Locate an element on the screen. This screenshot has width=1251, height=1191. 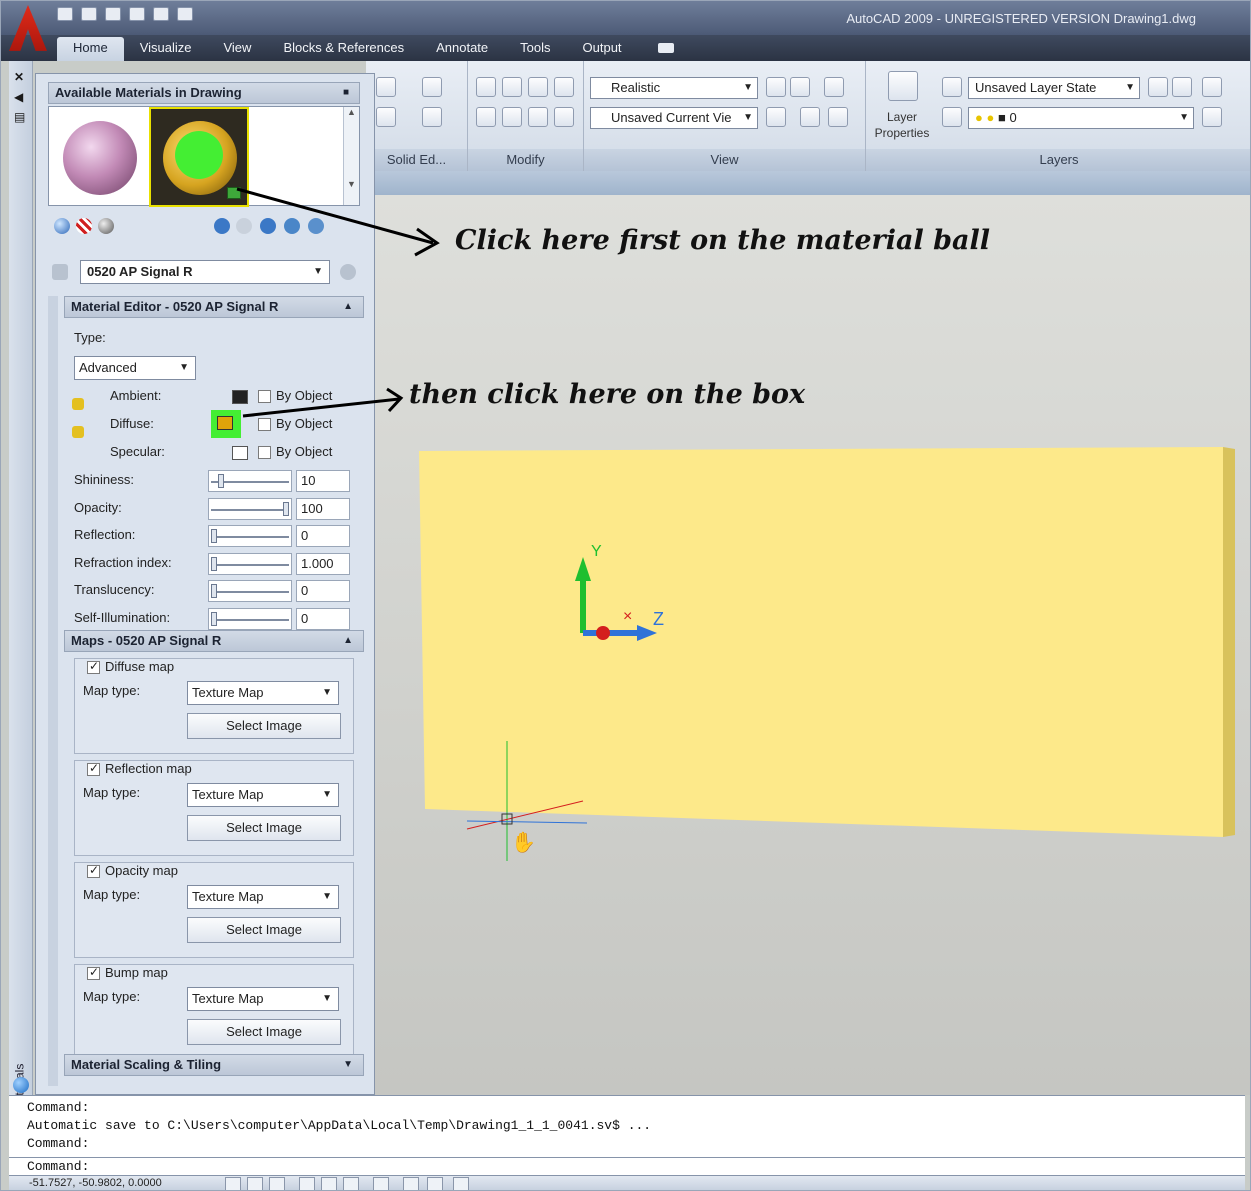
view-select: Unsaved Current Vie ▼ is located at coordinates (674, 118).